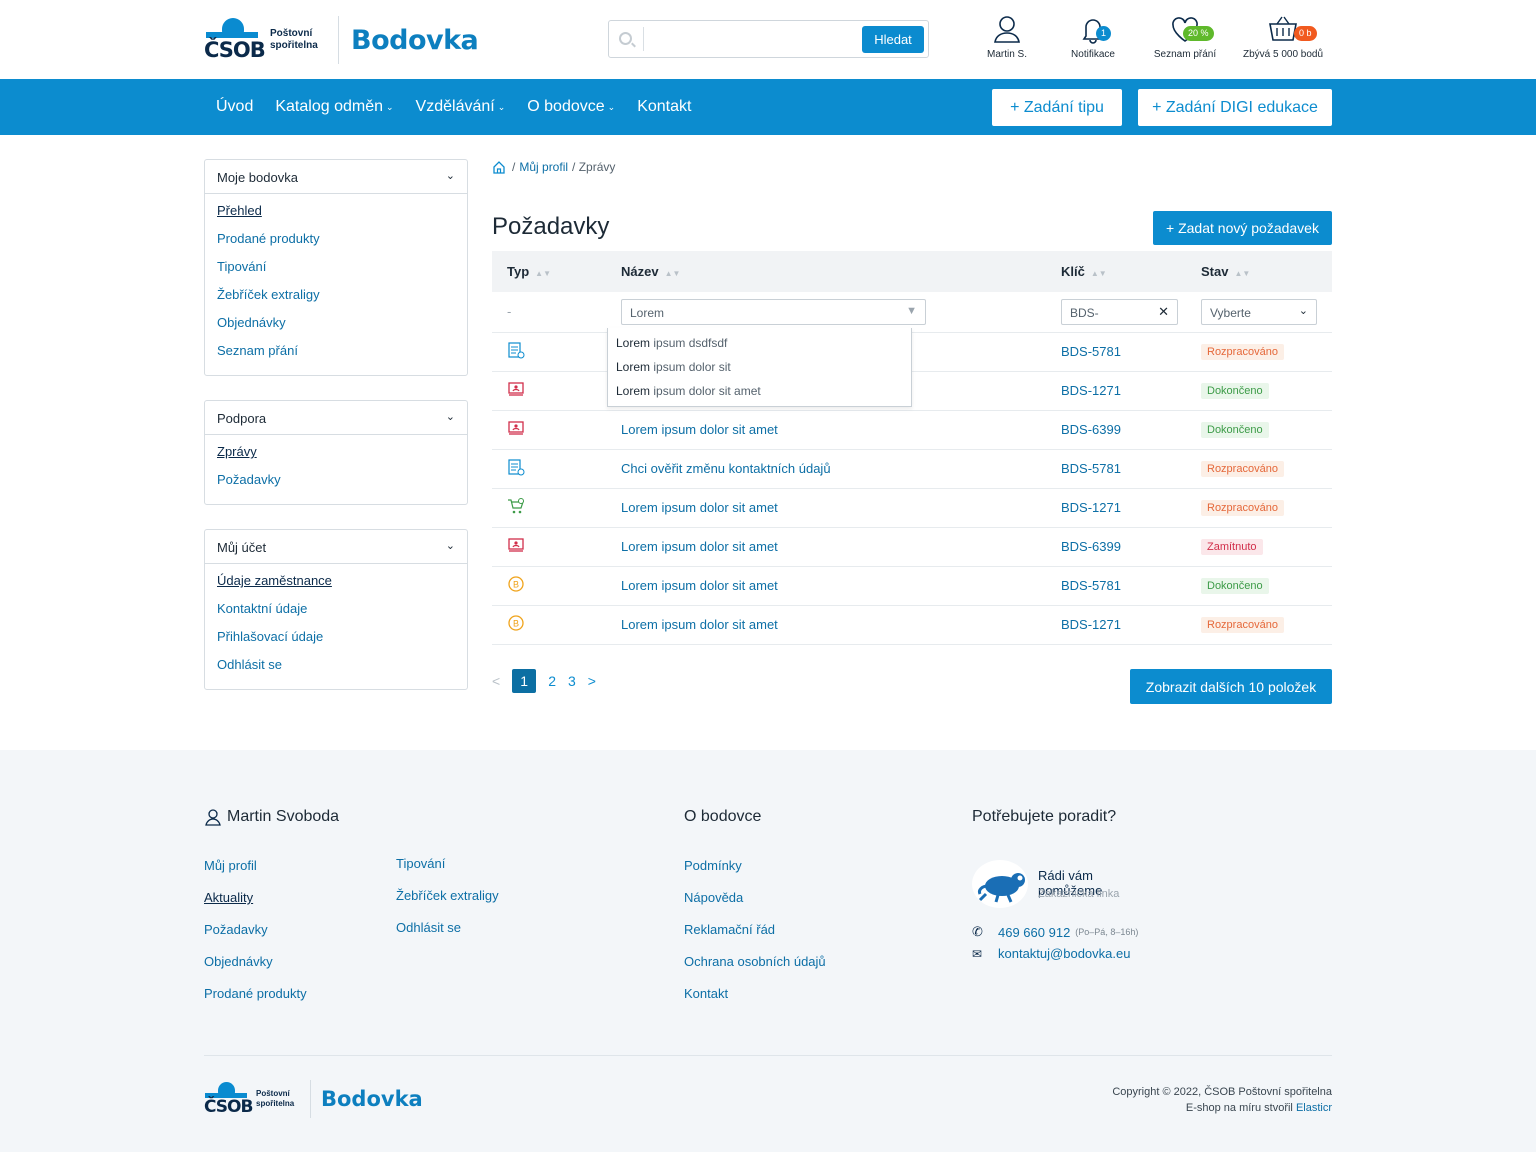  What do you see at coordinates (664, 107) in the screenshot?
I see `nav-kontakt: Kontakt` at bounding box center [664, 107].